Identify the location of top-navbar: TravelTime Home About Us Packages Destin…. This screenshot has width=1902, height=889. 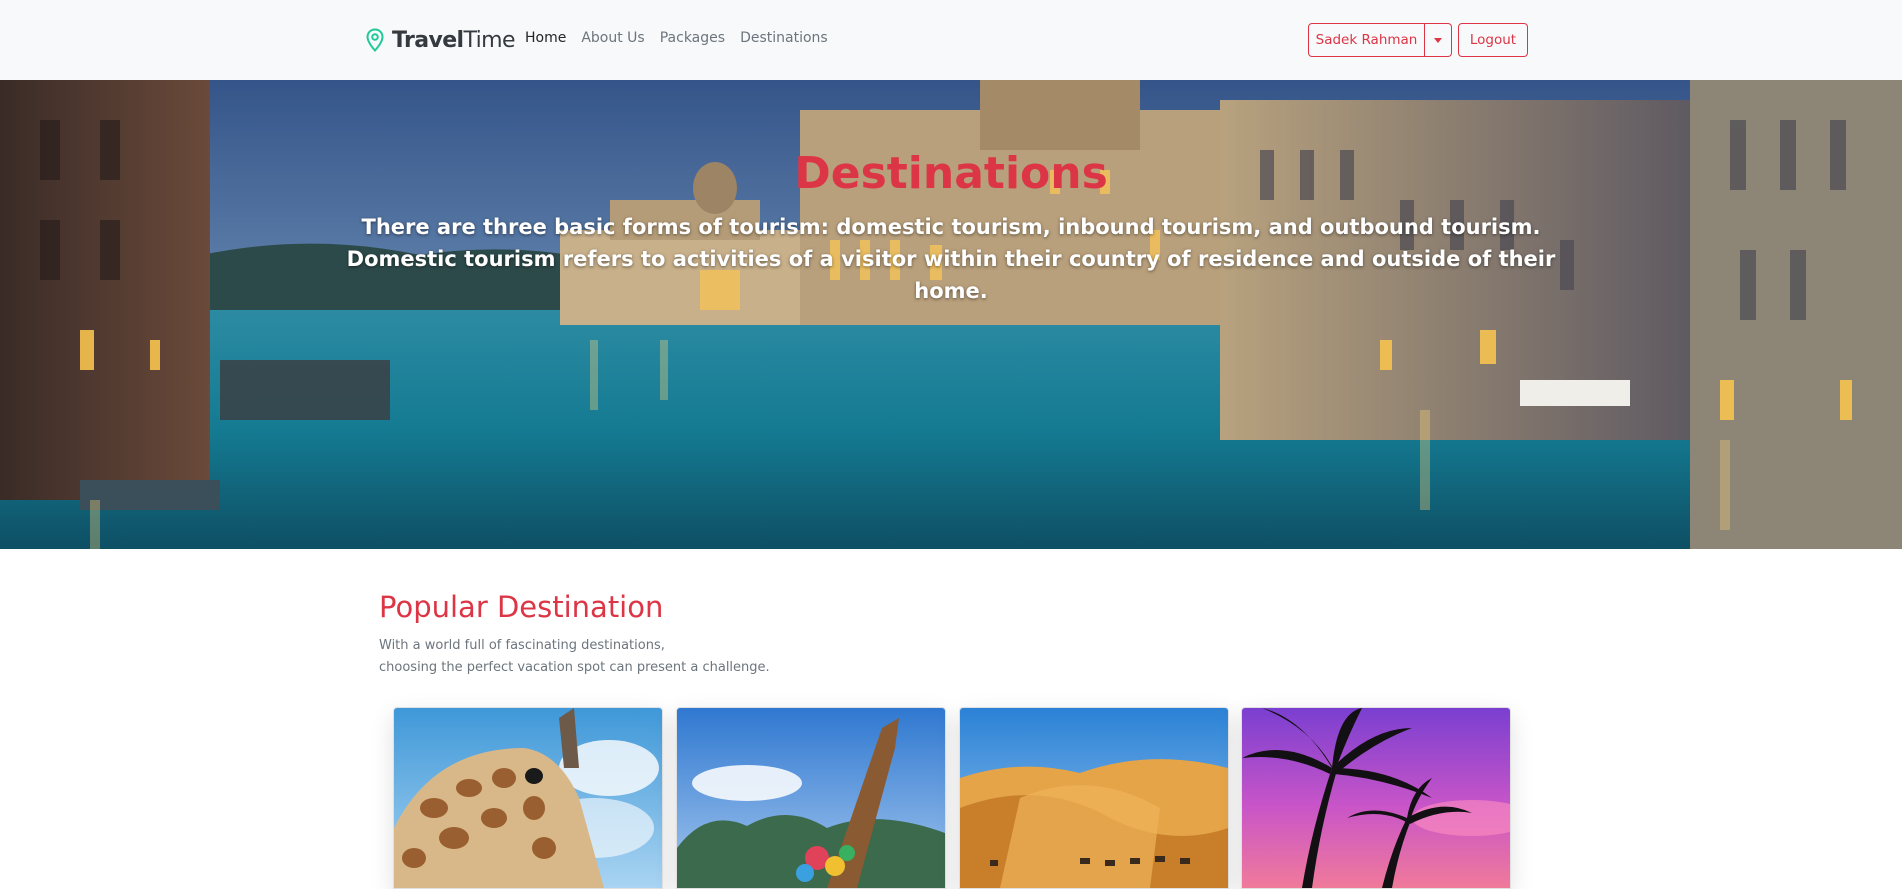
(951, 40).